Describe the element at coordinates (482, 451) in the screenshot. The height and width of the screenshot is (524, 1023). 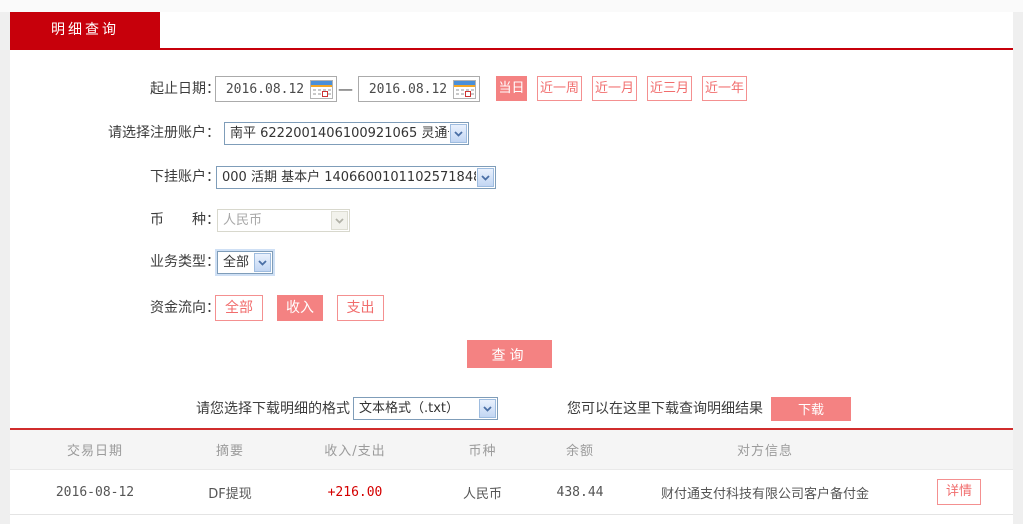
I see `header-cell-currency: 币种` at that location.